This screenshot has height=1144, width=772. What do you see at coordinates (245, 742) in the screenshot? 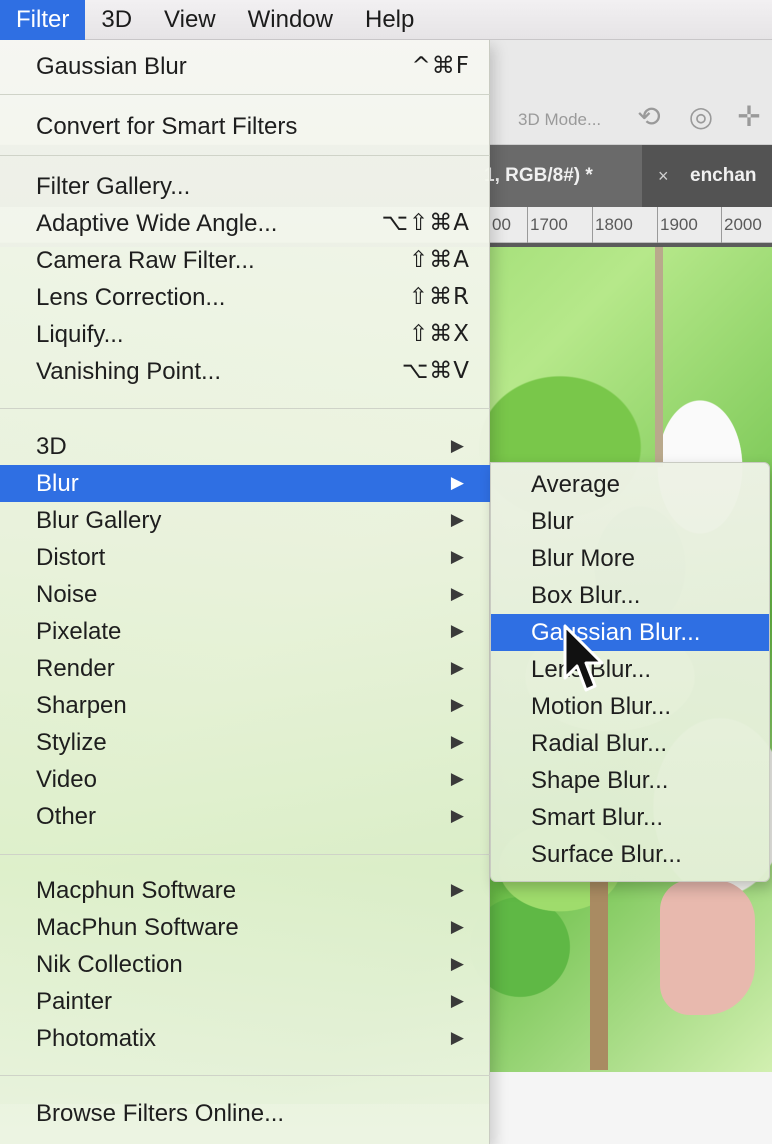
I see `menu-item-stylize: Stylize ▶` at bounding box center [245, 742].